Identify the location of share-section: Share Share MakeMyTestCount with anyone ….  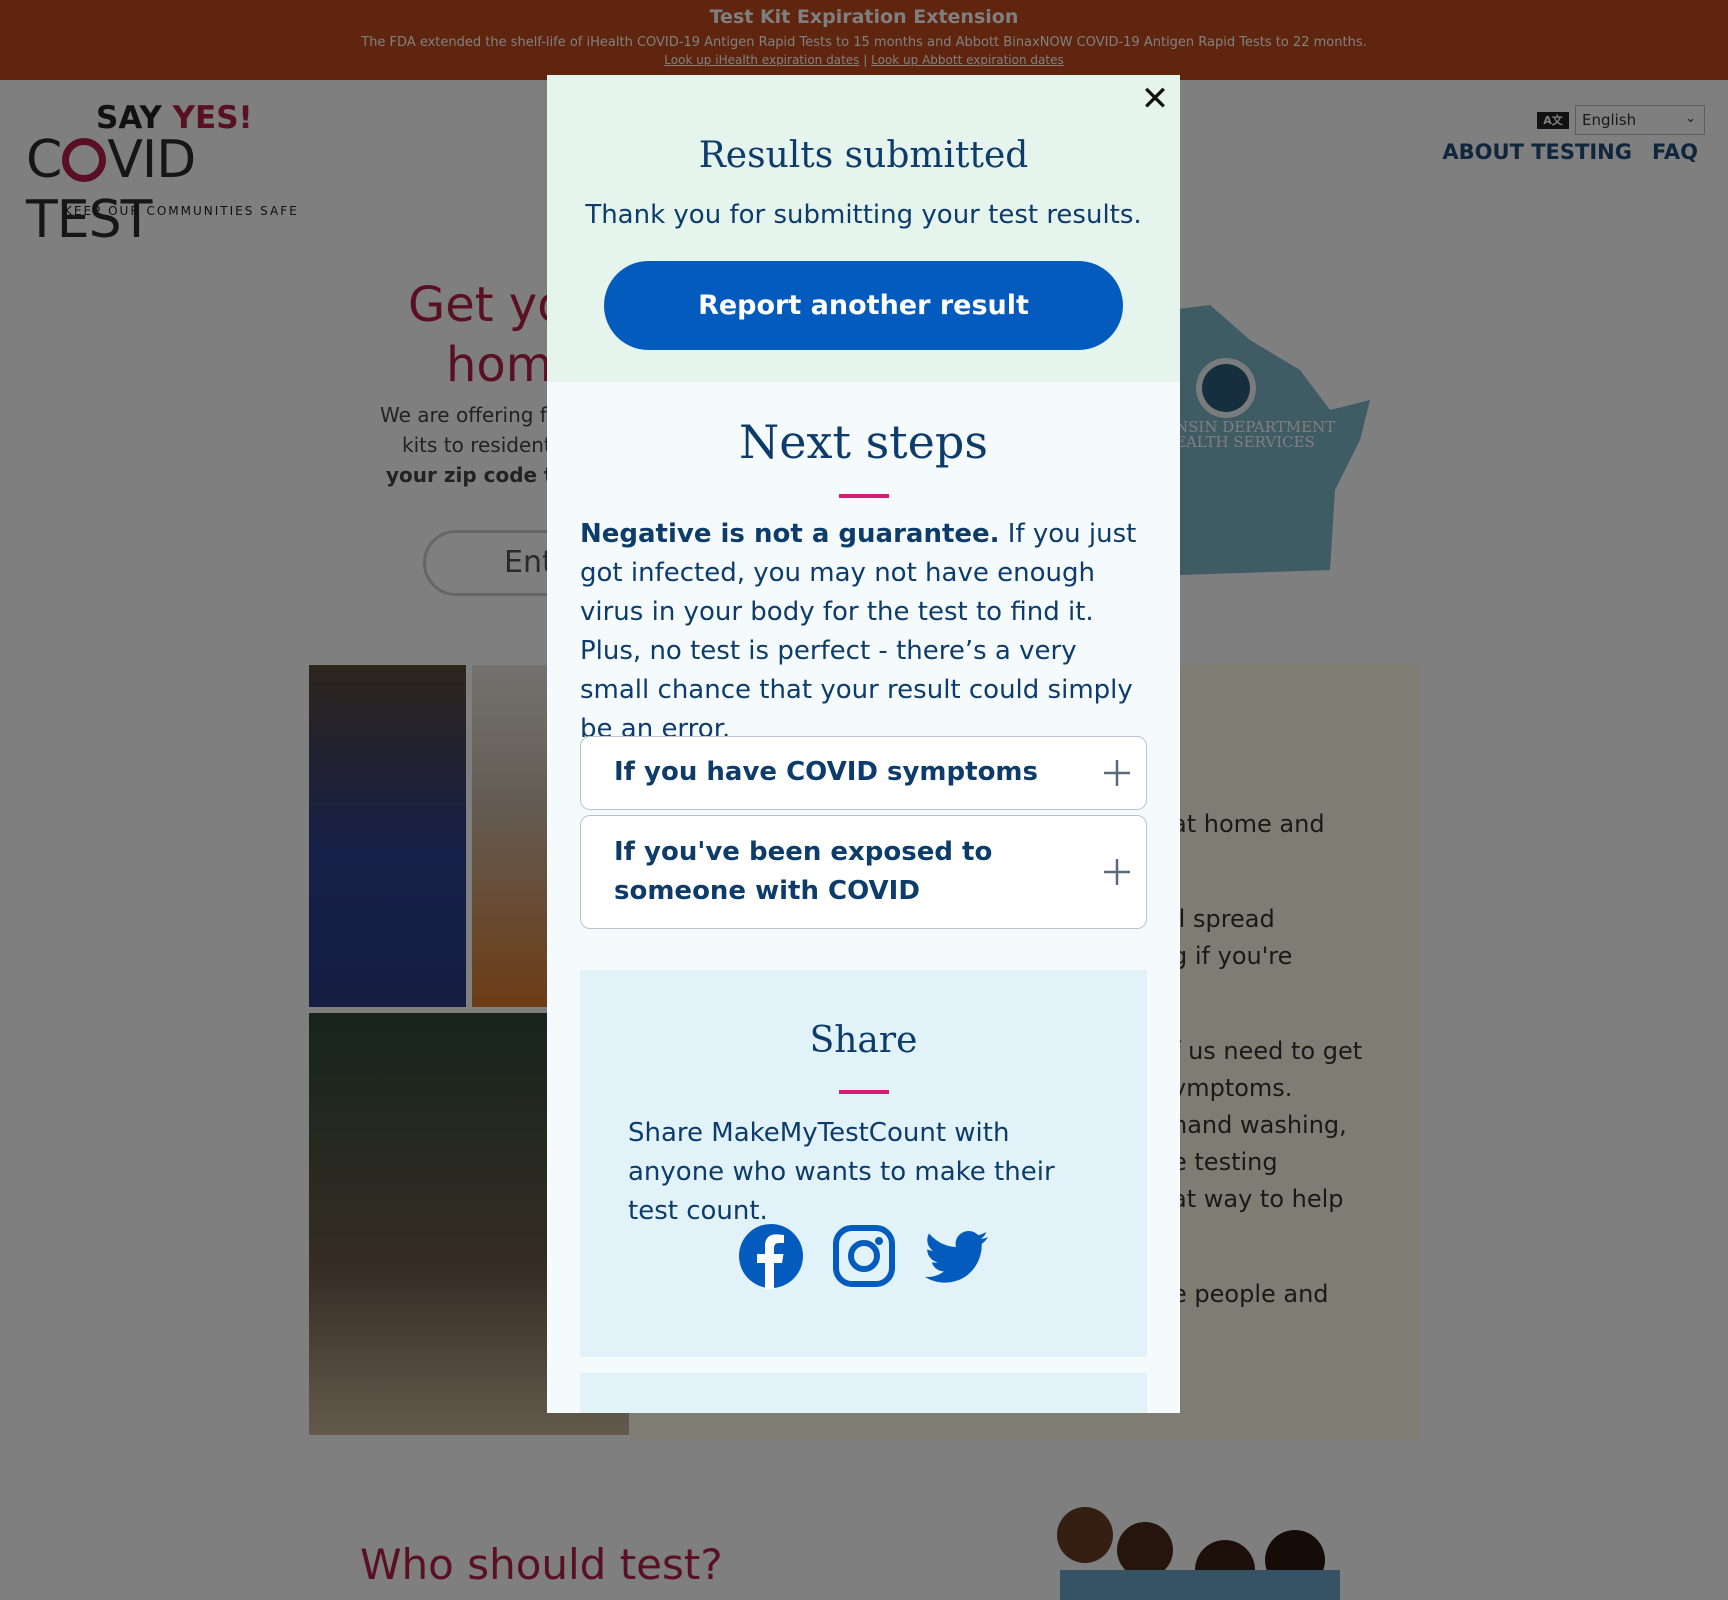
(863, 1163).